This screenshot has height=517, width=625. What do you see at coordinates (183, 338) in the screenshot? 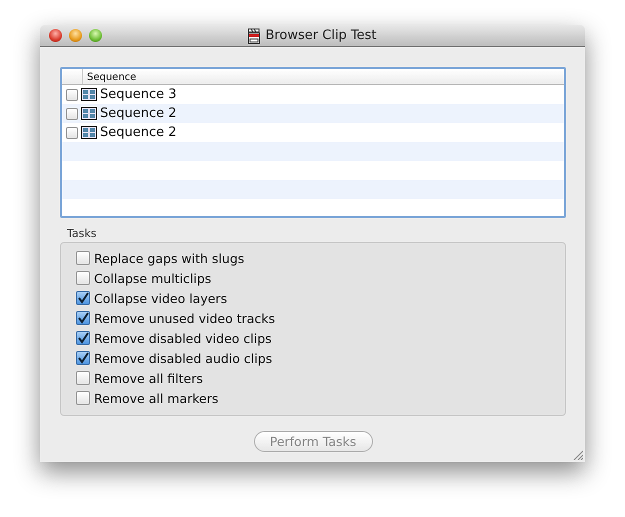
I see `checkbox-label: Remove disabled video clips` at bounding box center [183, 338].